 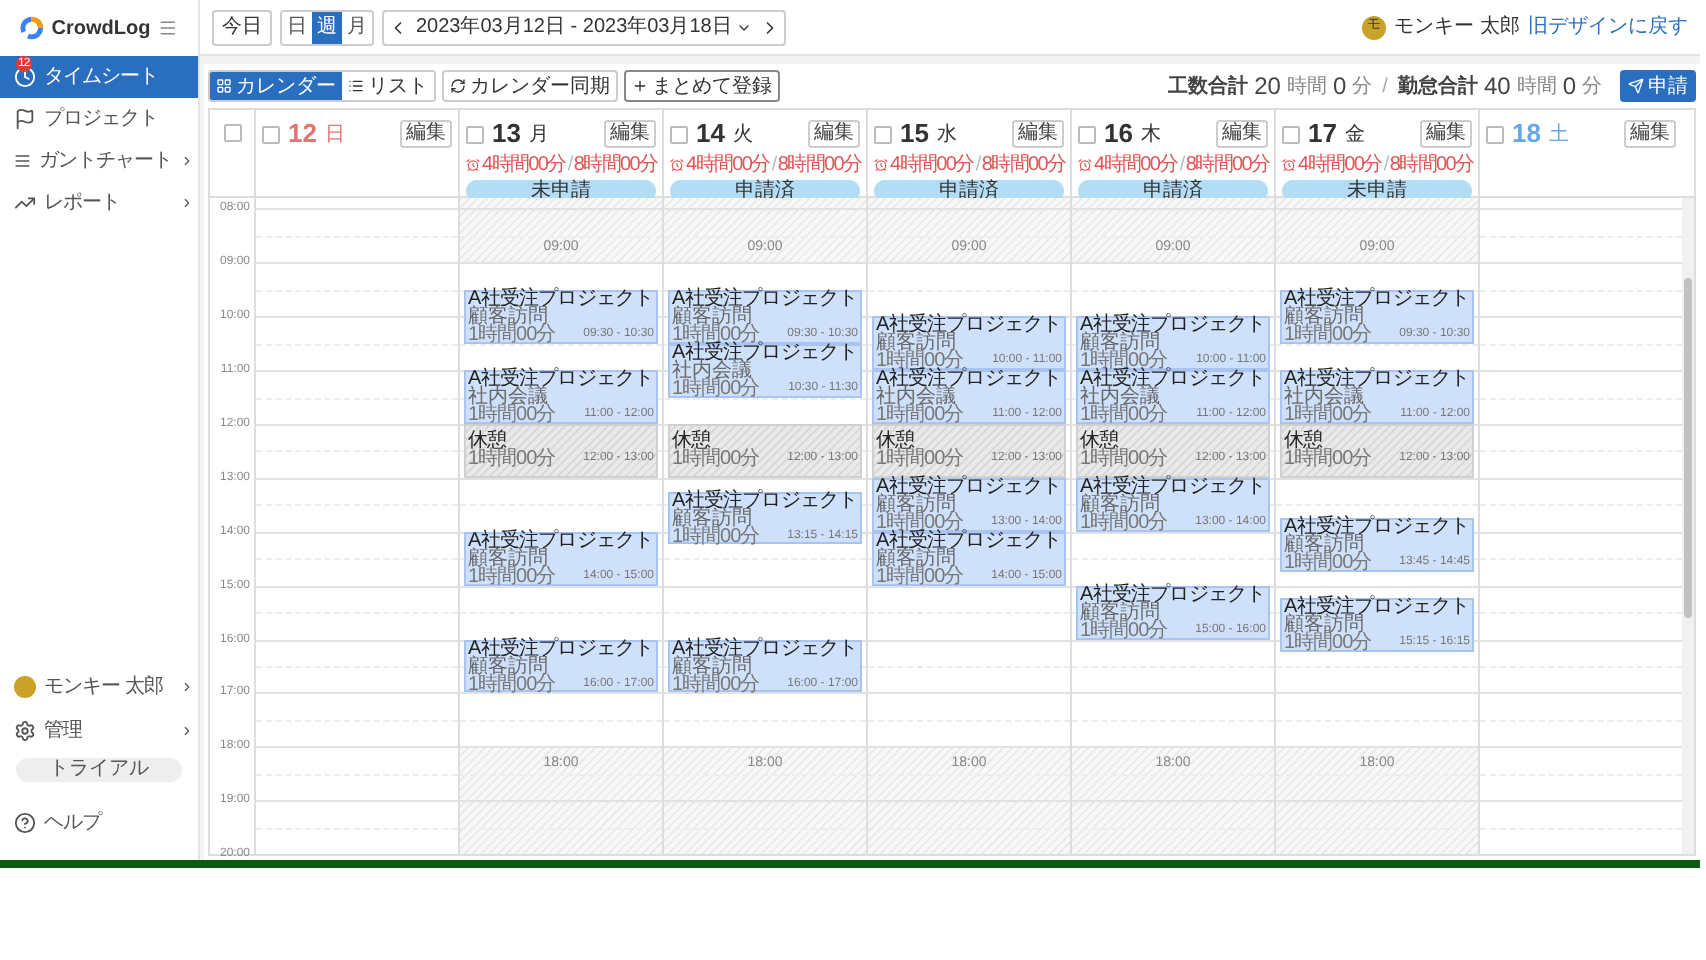 What do you see at coordinates (168, 28) in the screenshot?
I see `menu-icon` at bounding box center [168, 28].